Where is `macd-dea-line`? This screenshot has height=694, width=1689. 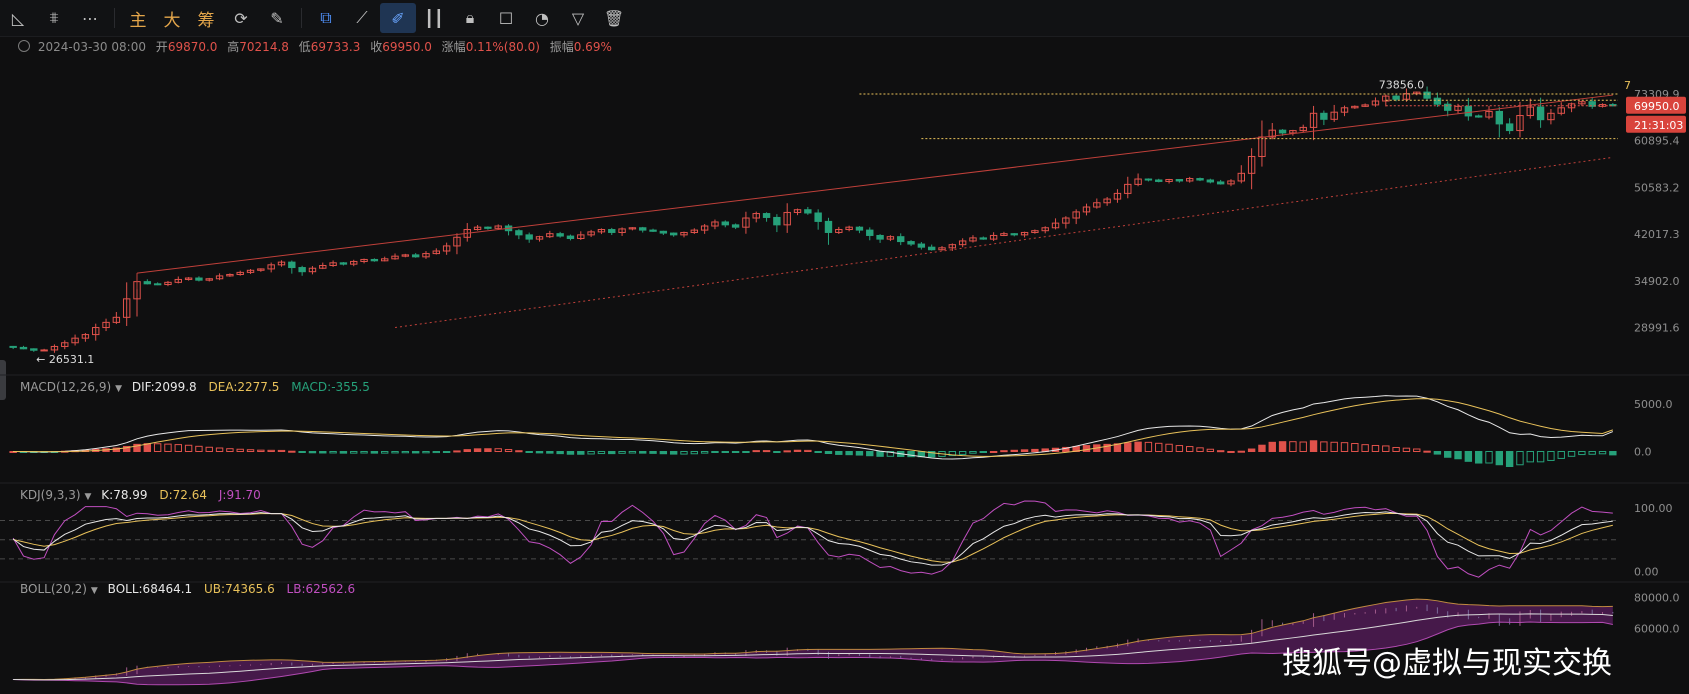
macd-dea-line is located at coordinates (813, 427).